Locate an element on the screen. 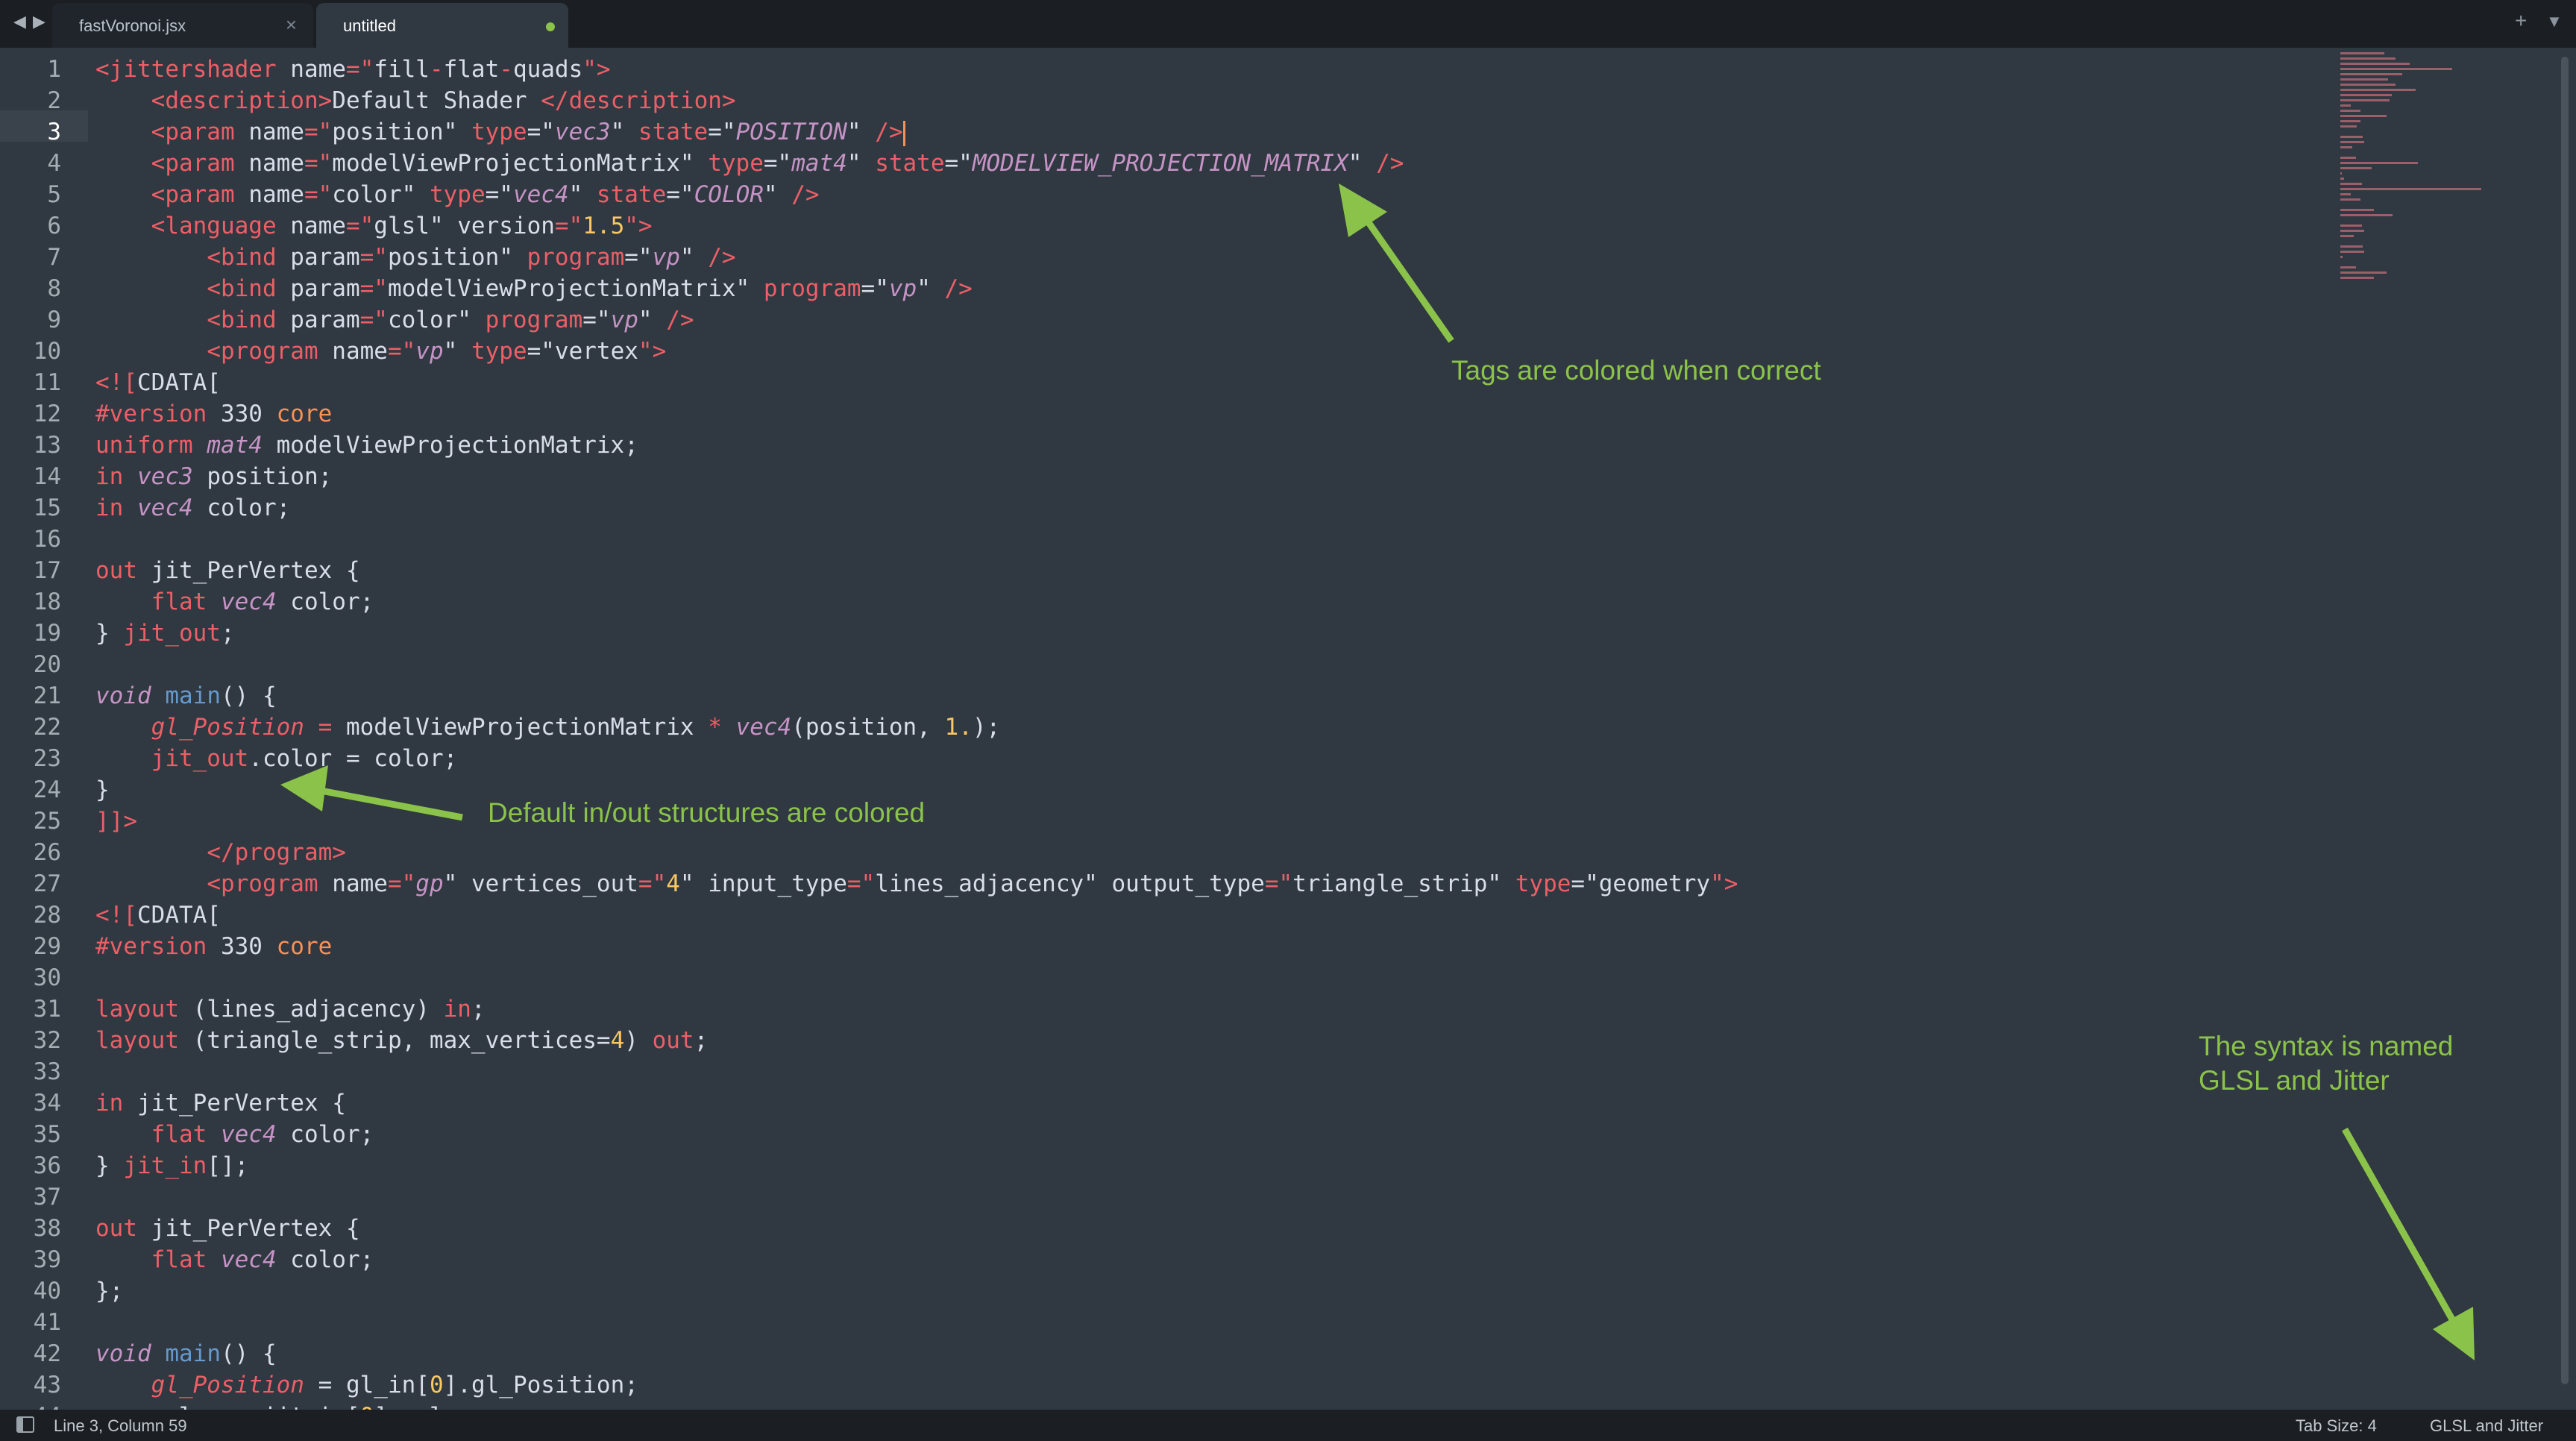 The height and width of the screenshot is (1441, 2576). tab-fastvoronoi: fastVoronoi.jsx × is located at coordinates (183, 25).